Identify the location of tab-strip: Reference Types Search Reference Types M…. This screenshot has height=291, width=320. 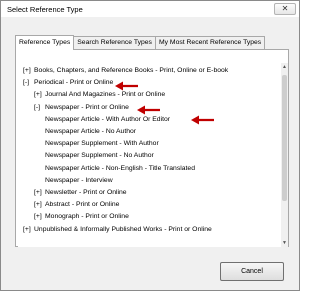
(140, 42).